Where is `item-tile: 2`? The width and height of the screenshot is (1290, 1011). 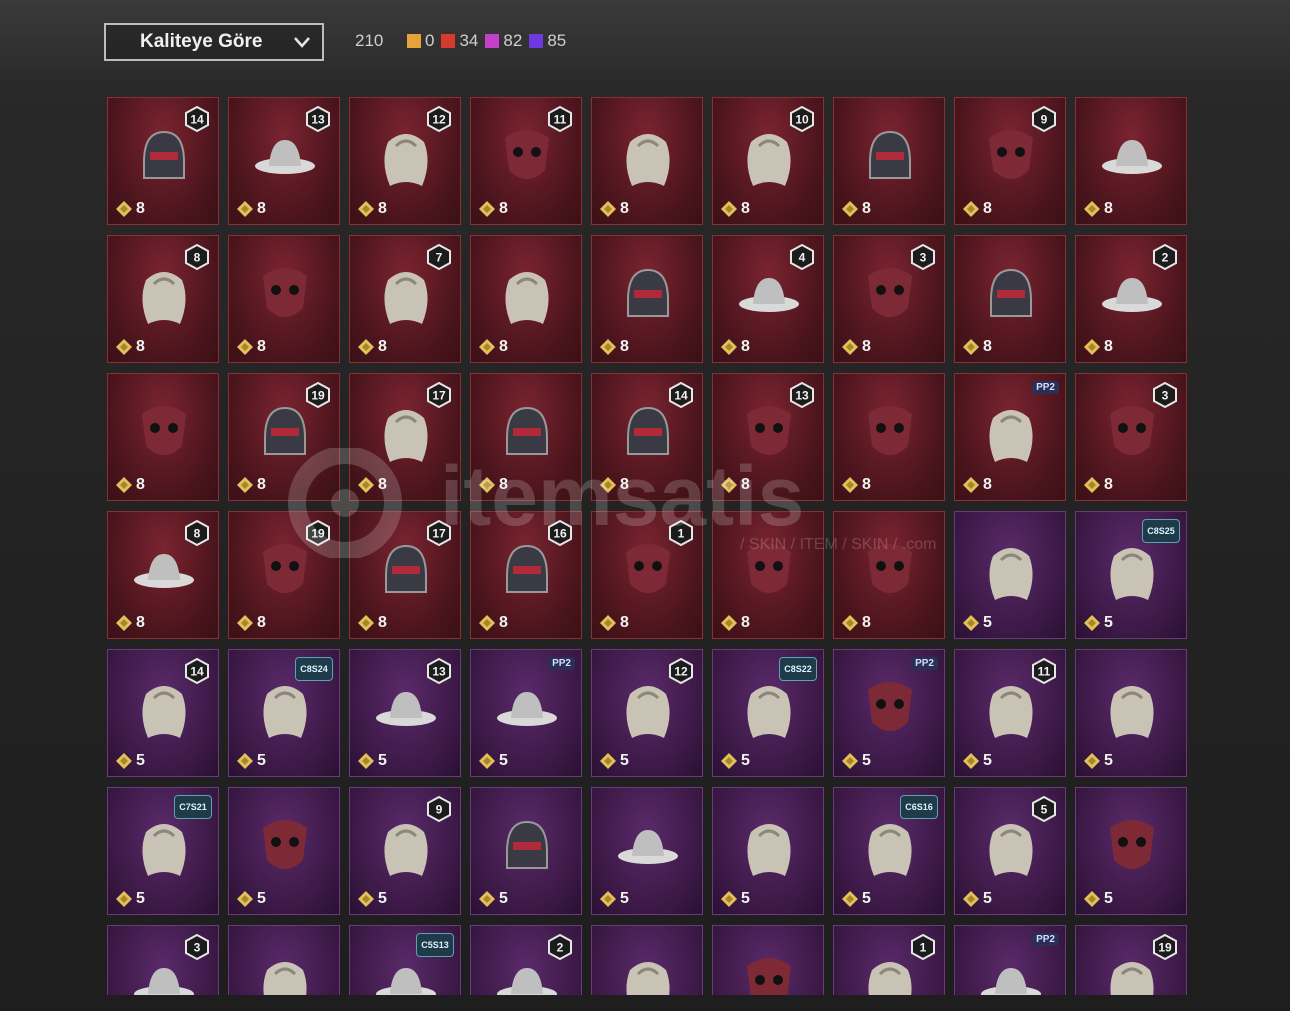
item-tile: 2 is located at coordinates (526, 960).